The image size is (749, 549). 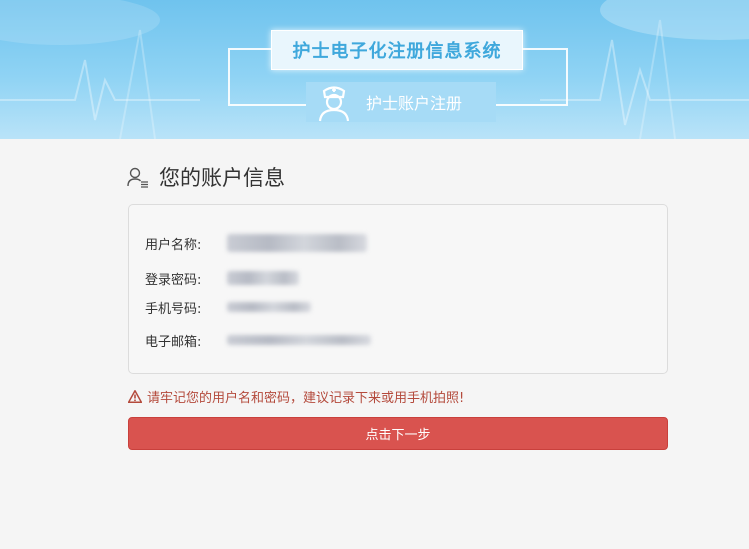 I want to click on warning-icon, so click(x=135, y=396).